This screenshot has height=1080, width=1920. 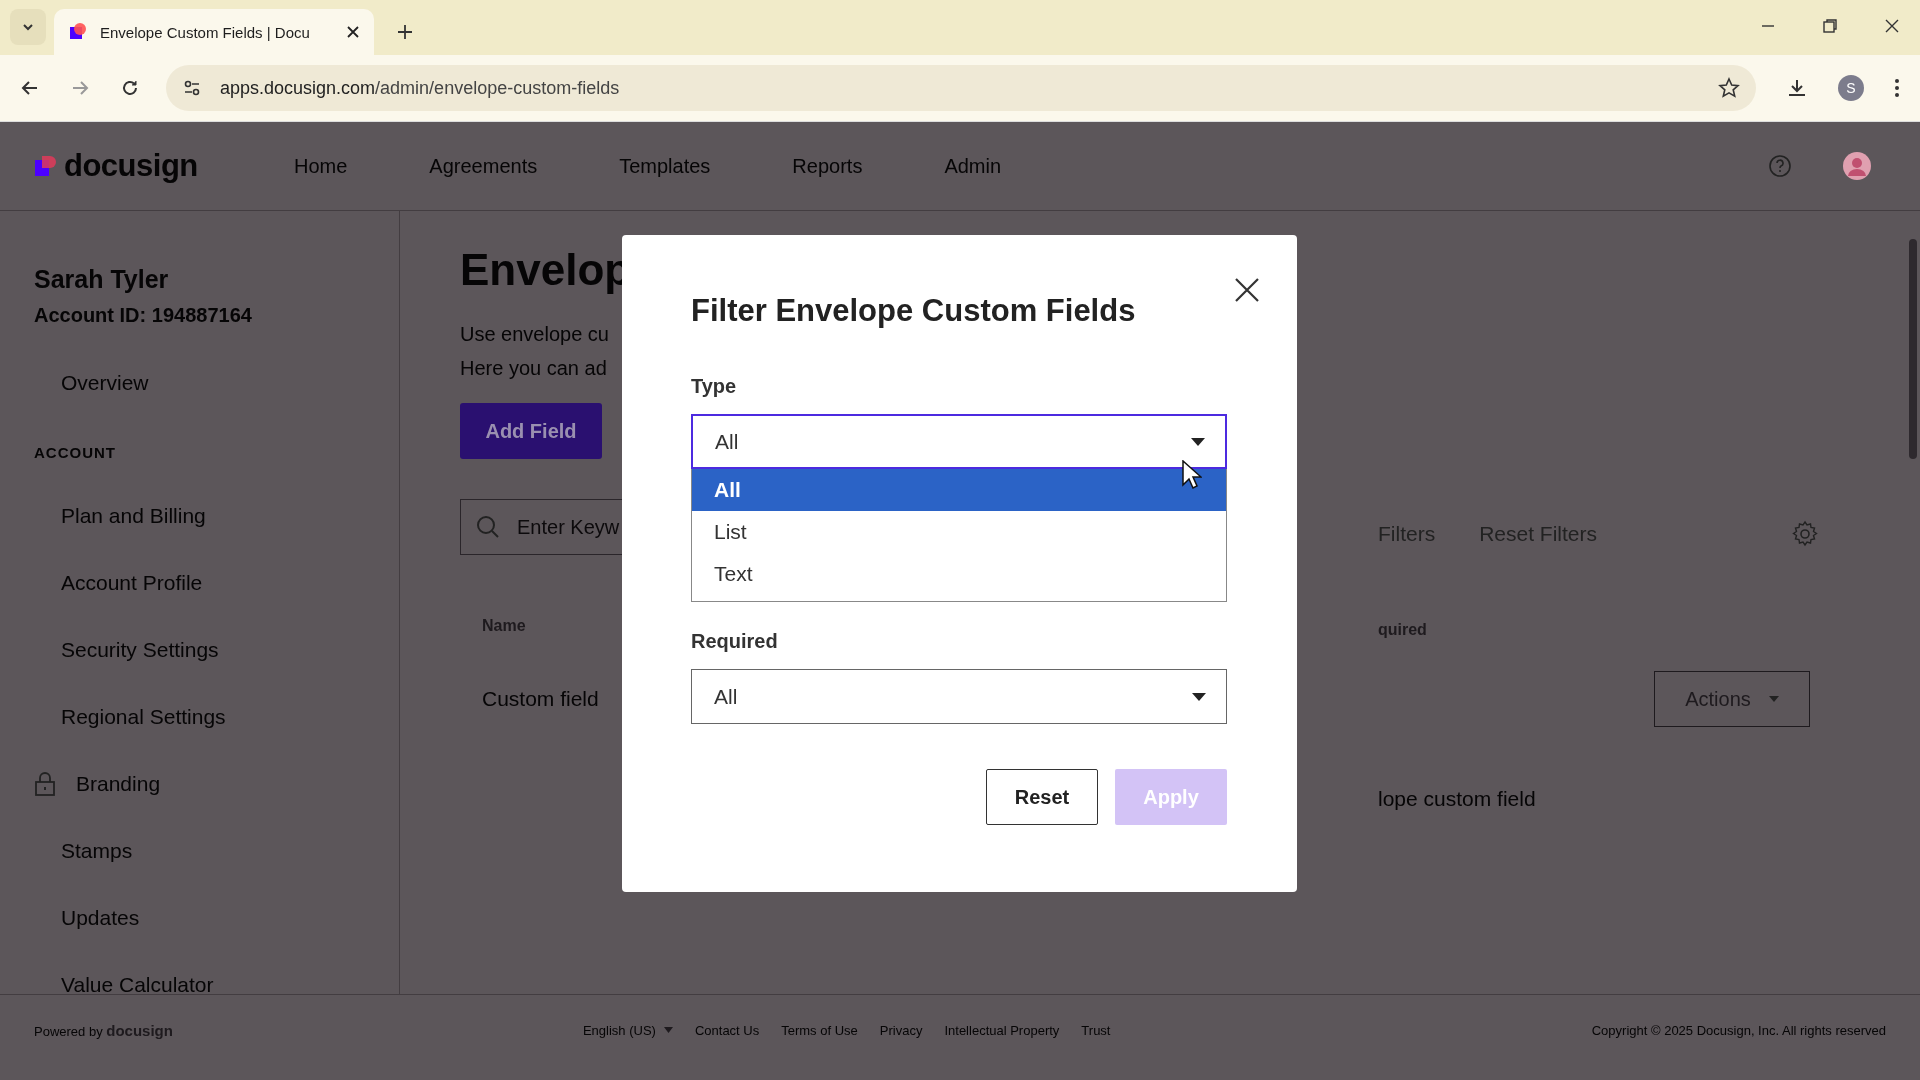 I want to click on close-tab-icon, so click(x=353, y=32).